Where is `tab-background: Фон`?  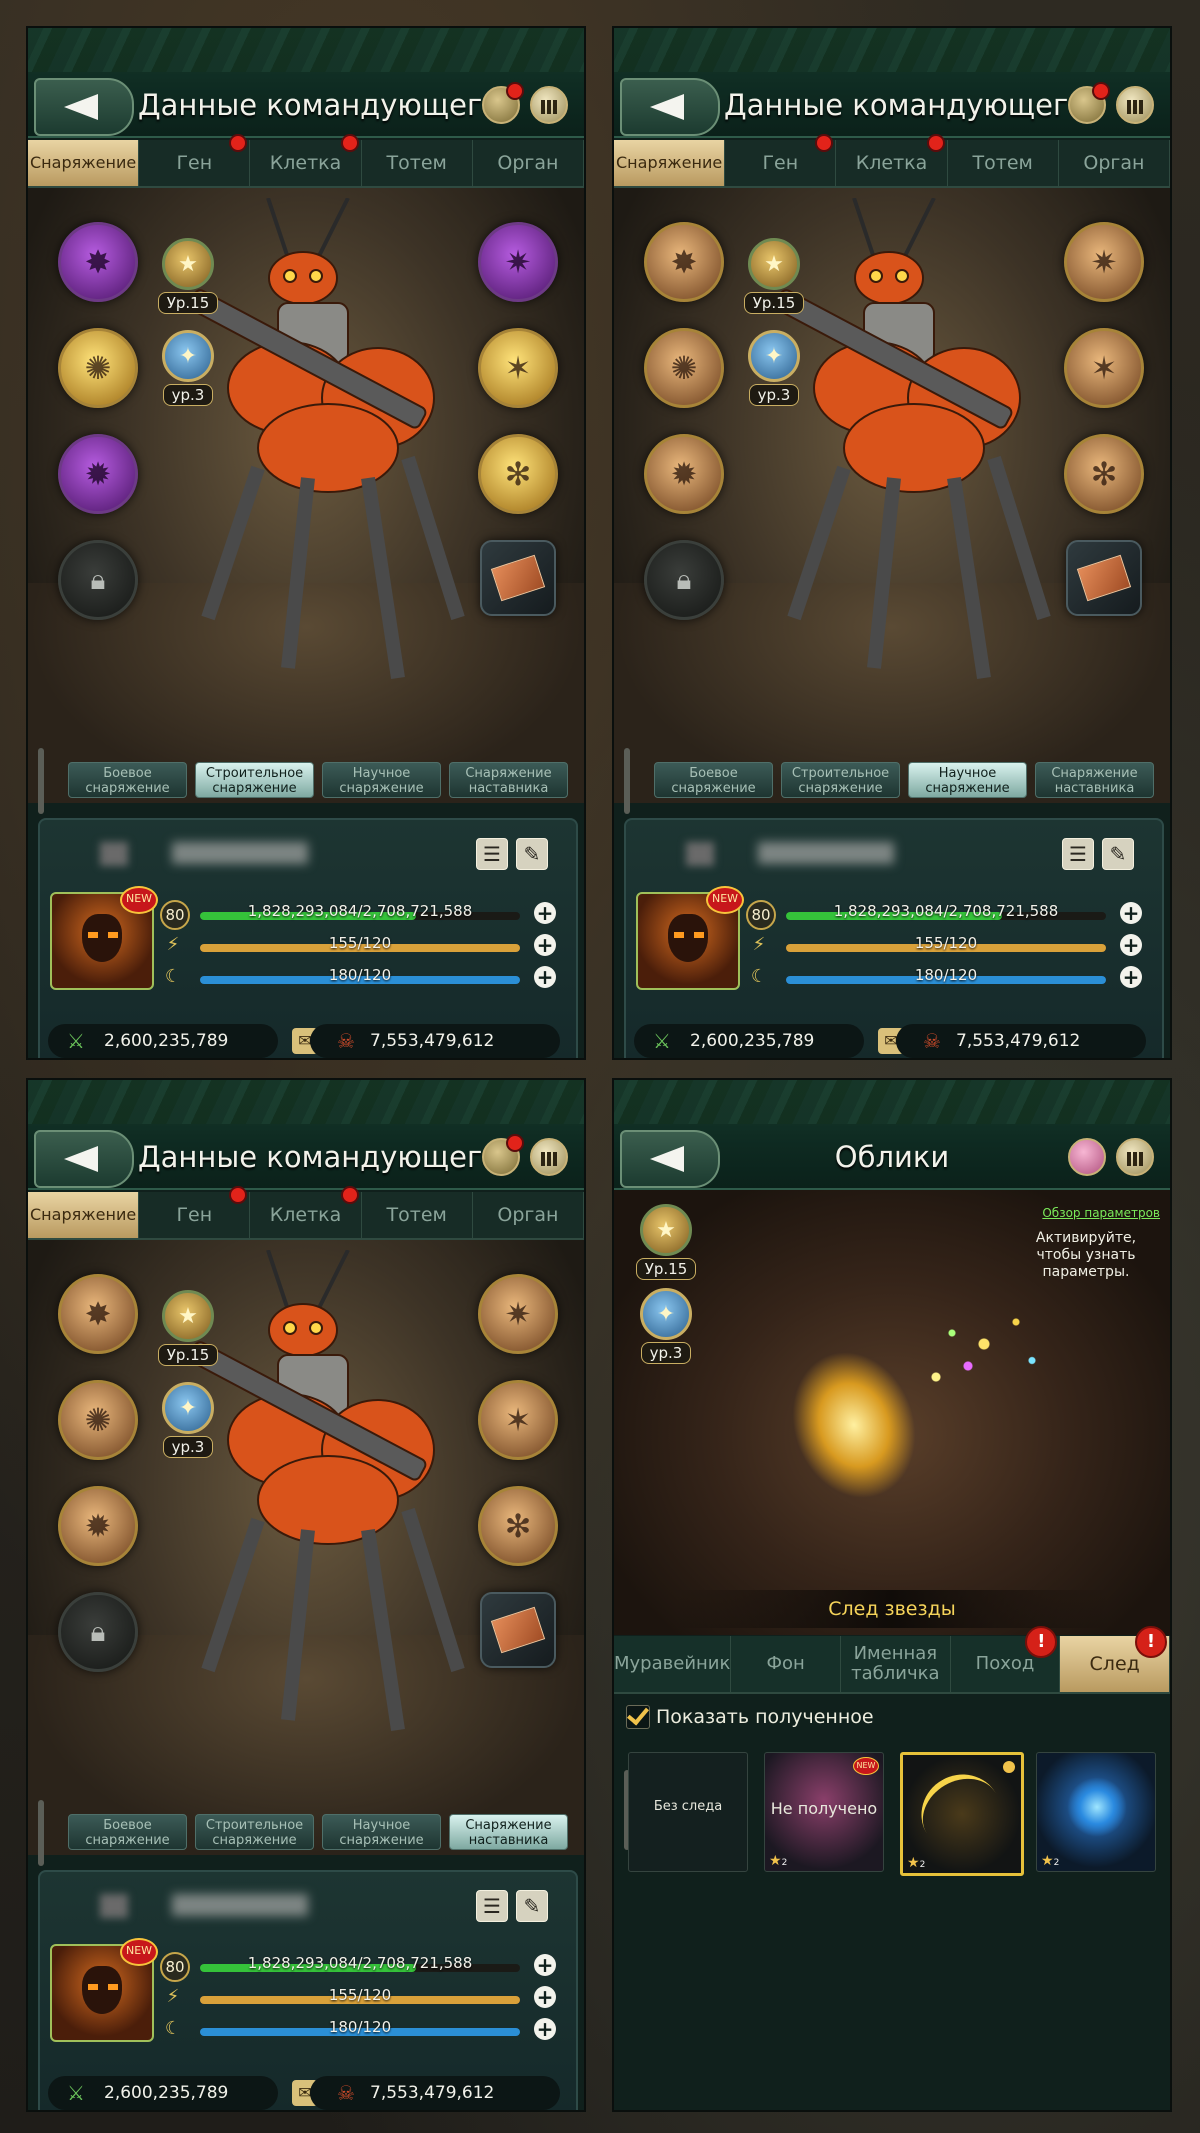
tab-background: Фон is located at coordinates (786, 1664).